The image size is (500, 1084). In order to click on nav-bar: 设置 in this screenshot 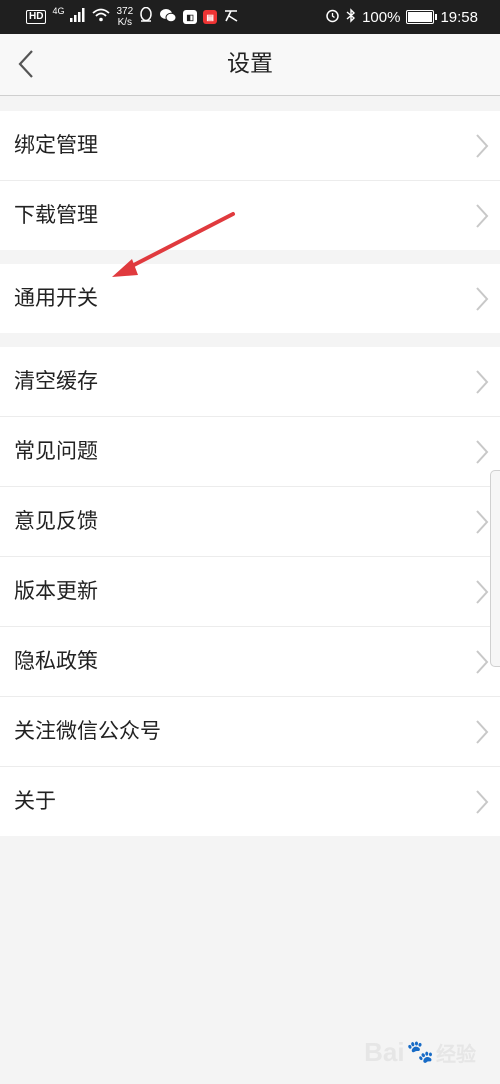, I will do `click(250, 65)`.